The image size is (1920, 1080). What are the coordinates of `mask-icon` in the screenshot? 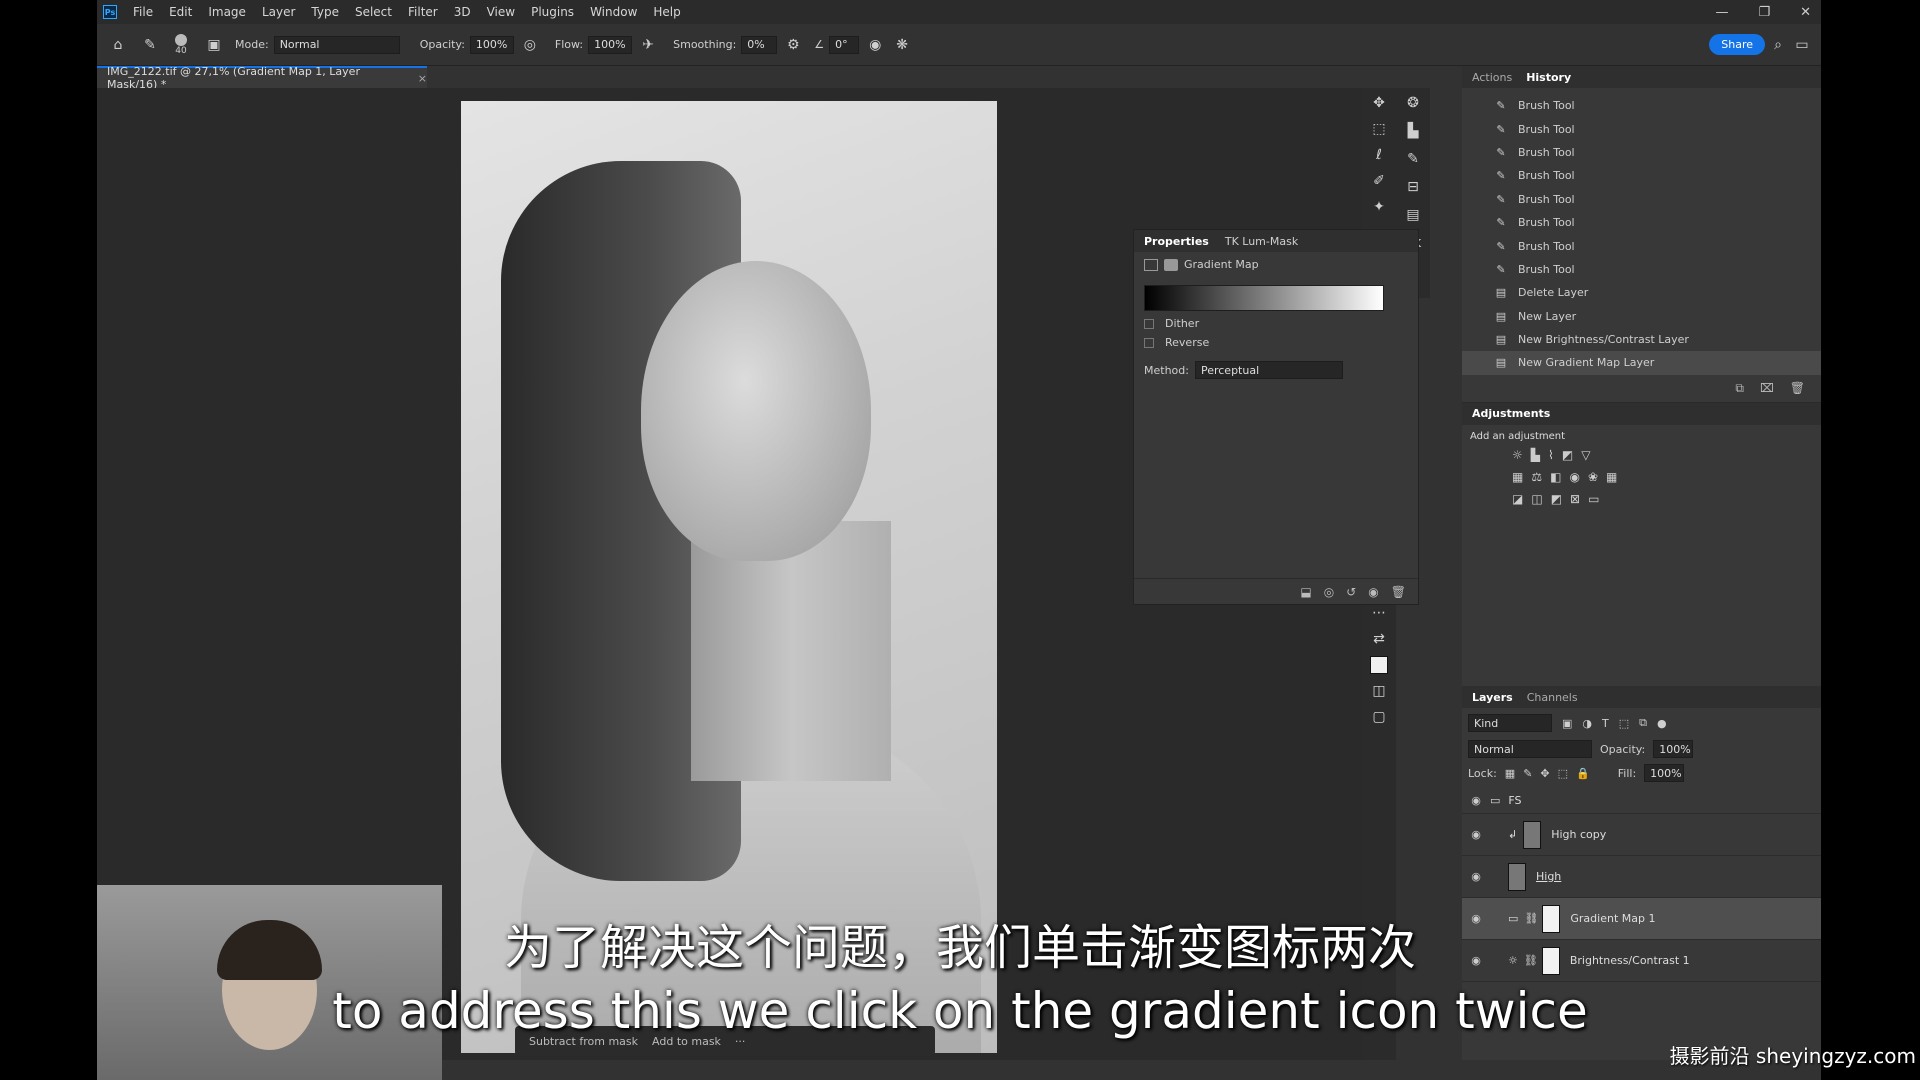 It's located at (1171, 264).